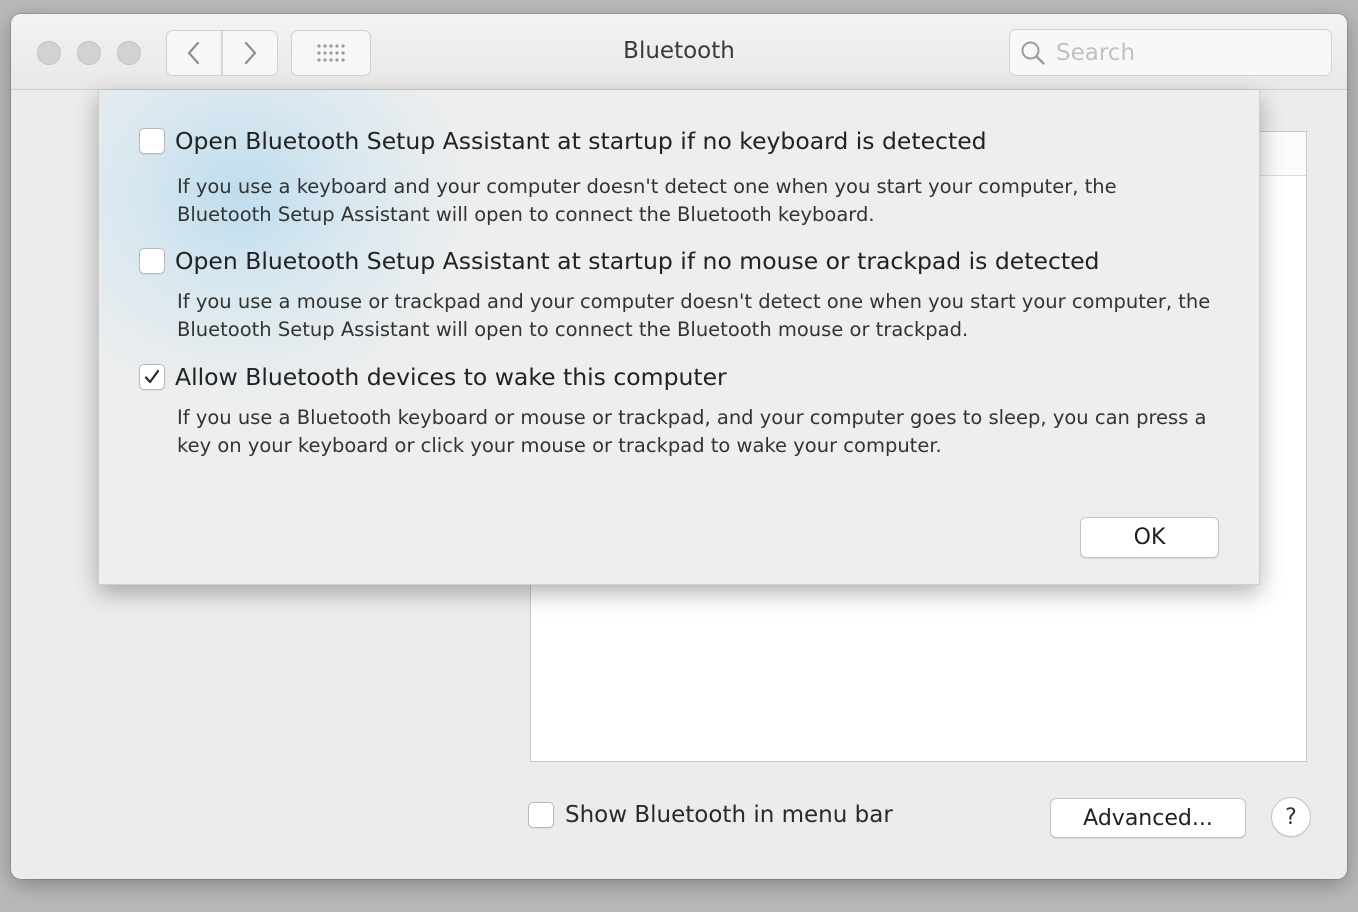  I want to click on wake-computer-checkbox, so click(152, 377).